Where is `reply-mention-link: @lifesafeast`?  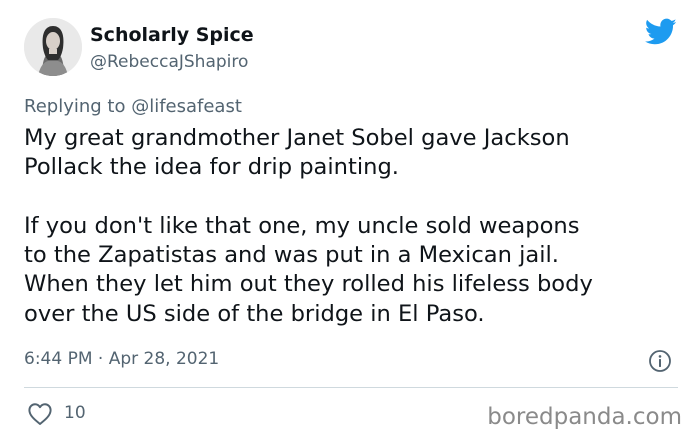
reply-mention-link: @lifesafeast is located at coordinates (186, 106).